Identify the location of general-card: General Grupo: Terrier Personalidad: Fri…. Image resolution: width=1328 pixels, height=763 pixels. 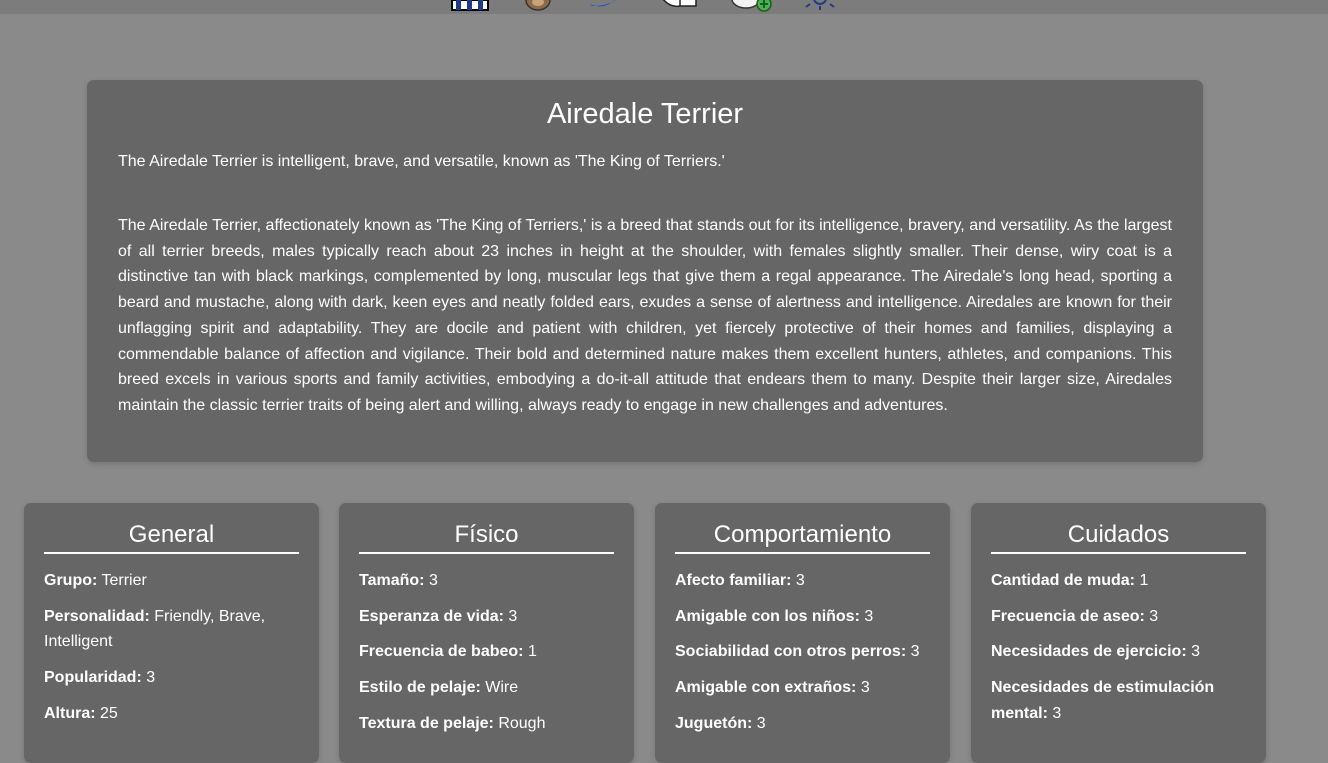
(171, 633).